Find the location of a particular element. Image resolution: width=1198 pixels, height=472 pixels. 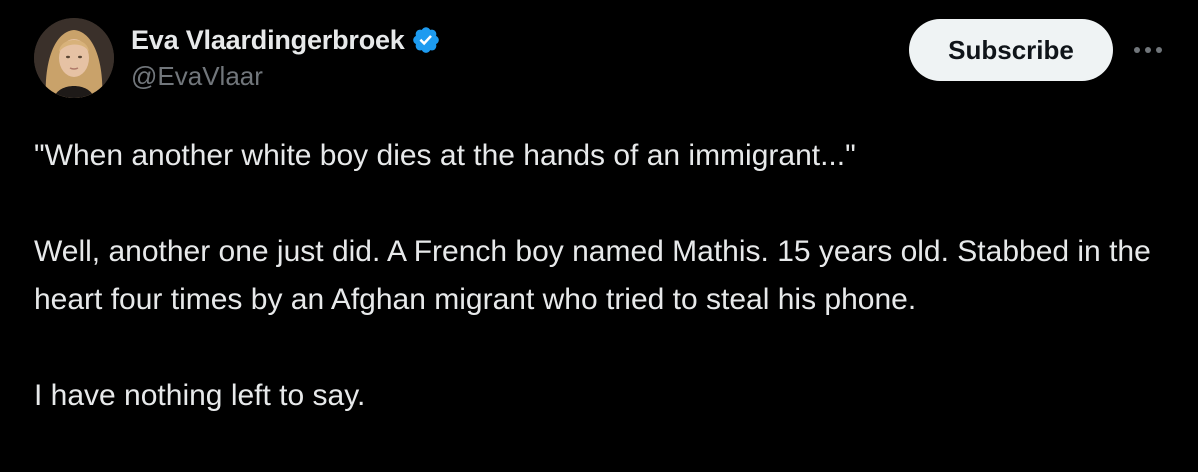

tweet-paragraph: I have nothing left to say. is located at coordinates (200, 395).